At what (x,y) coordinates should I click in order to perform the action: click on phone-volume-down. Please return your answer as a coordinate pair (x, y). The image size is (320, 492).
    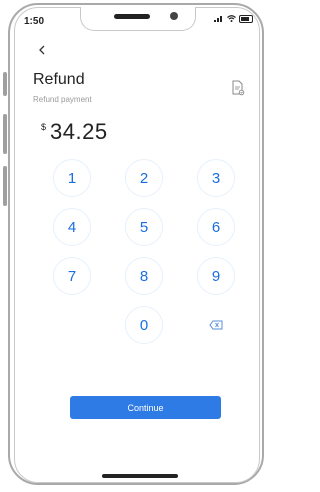
    Looking at the image, I should click on (5, 186).